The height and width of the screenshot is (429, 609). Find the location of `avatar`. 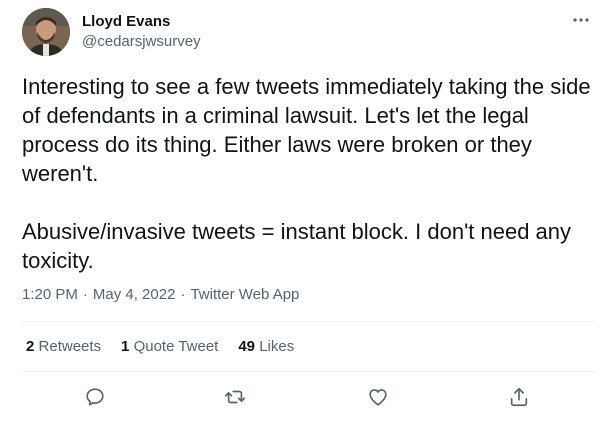

avatar is located at coordinates (46, 32).